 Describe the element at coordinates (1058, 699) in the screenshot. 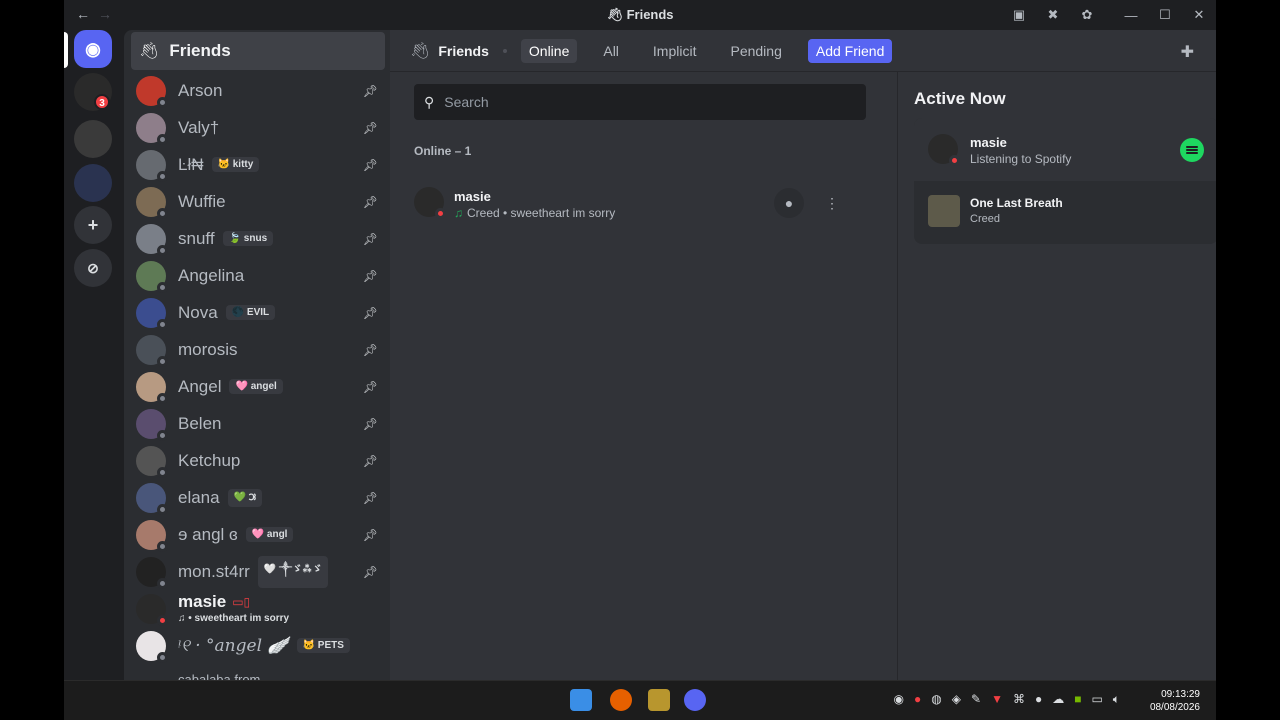

I see `cloud-tray-icon: ☁` at that location.